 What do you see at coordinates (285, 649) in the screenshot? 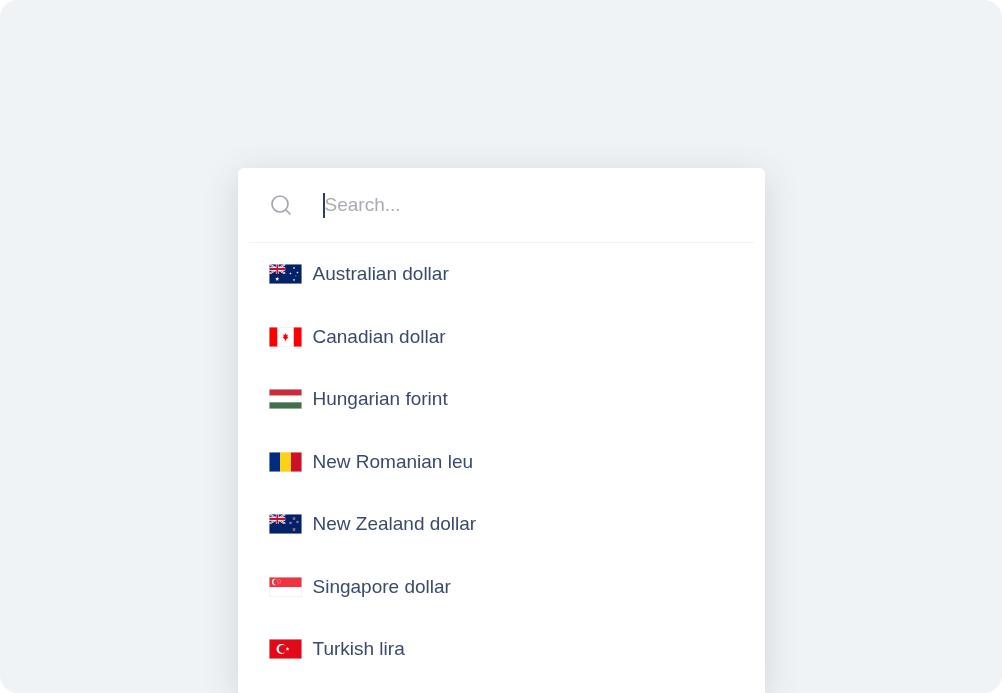
I see `turkey-flag-icon` at bounding box center [285, 649].